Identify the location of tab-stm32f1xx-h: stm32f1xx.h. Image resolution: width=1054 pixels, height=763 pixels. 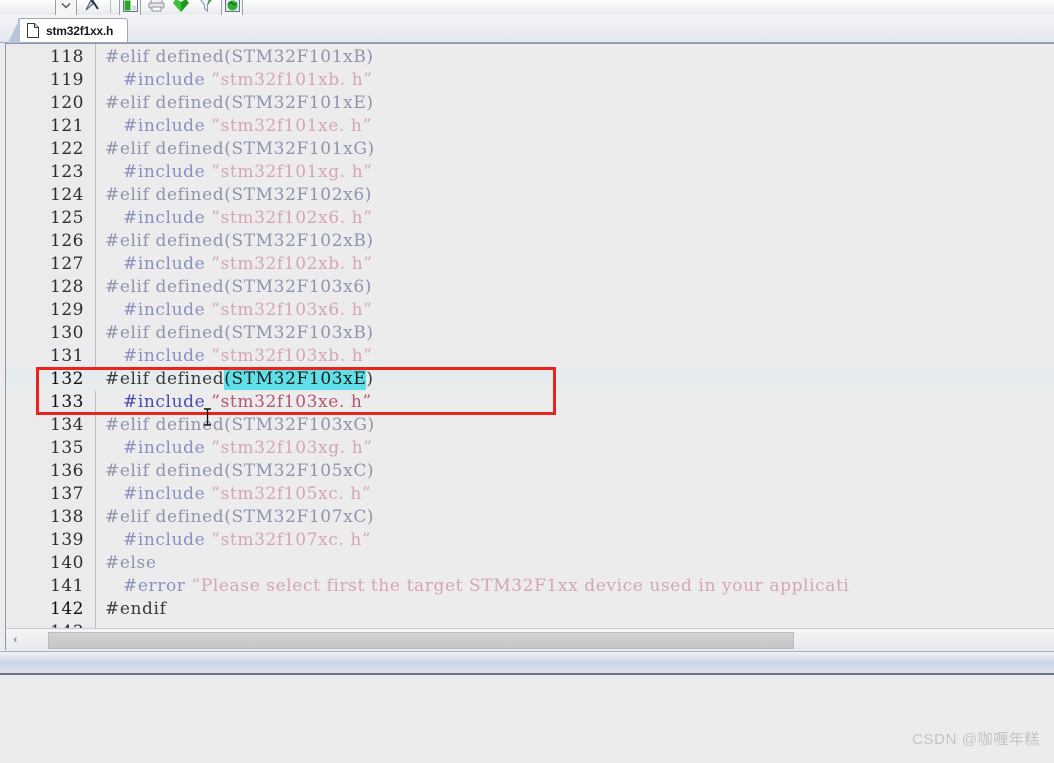
(68, 30).